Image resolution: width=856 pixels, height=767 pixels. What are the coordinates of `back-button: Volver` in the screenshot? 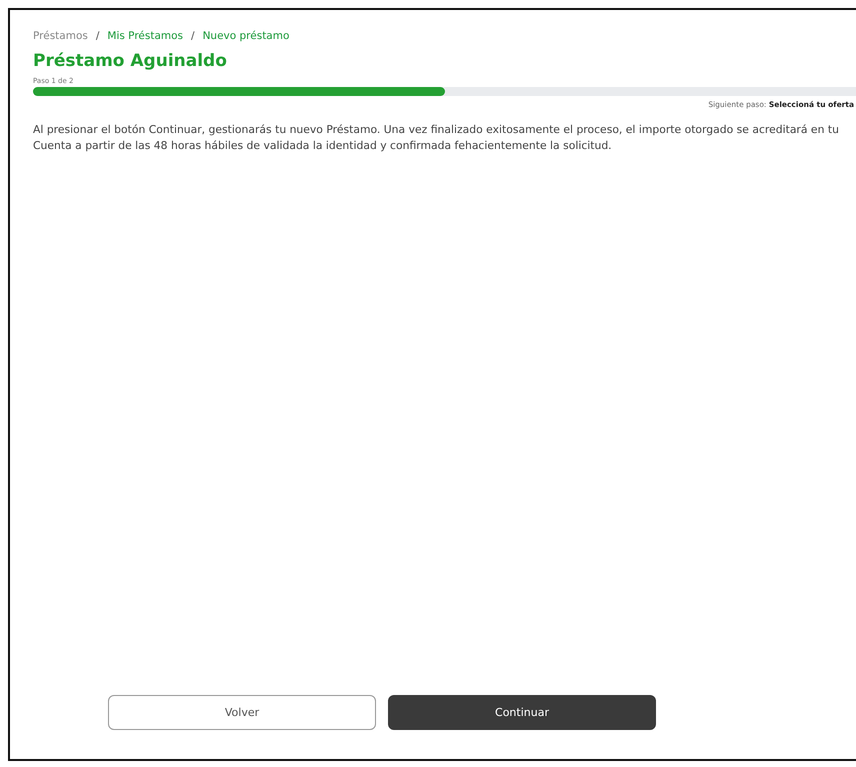 It's located at (242, 712).